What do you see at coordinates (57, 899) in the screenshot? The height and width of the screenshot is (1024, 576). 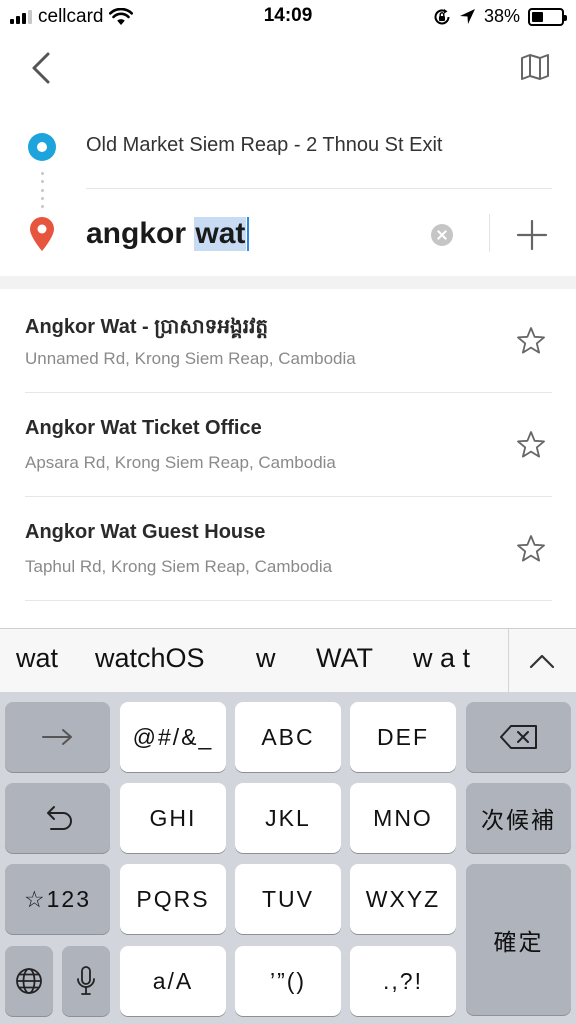 I see `numbers-mode-key: ☆123` at bounding box center [57, 899].